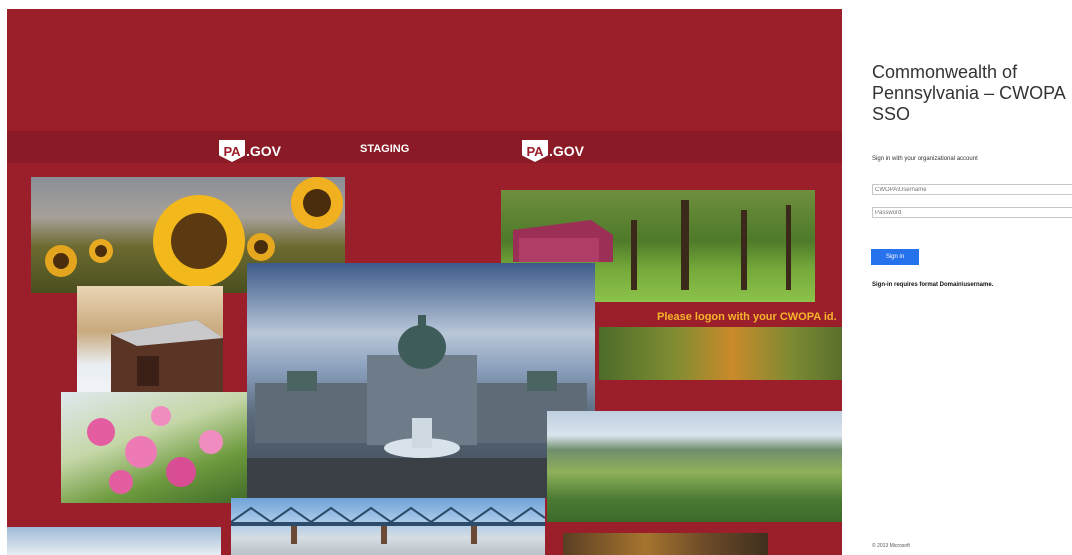 The image size is (1072, 555). What do you see at coordinates (972, 212) in the screenshot?
I see `password-input` at bounding box center [972, 212].